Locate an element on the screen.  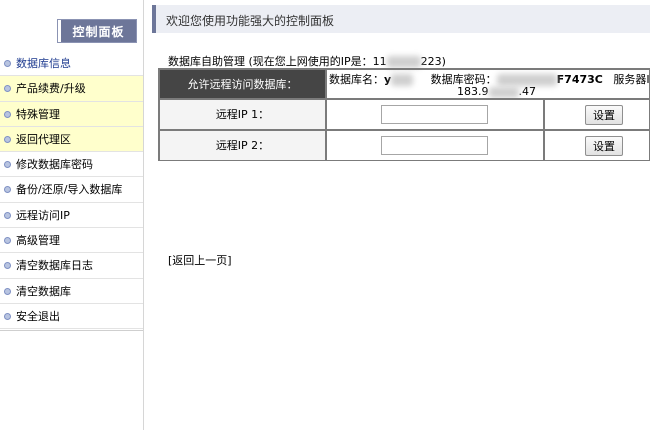
remote-ip-2-cell is located at coordinates (435, 145).